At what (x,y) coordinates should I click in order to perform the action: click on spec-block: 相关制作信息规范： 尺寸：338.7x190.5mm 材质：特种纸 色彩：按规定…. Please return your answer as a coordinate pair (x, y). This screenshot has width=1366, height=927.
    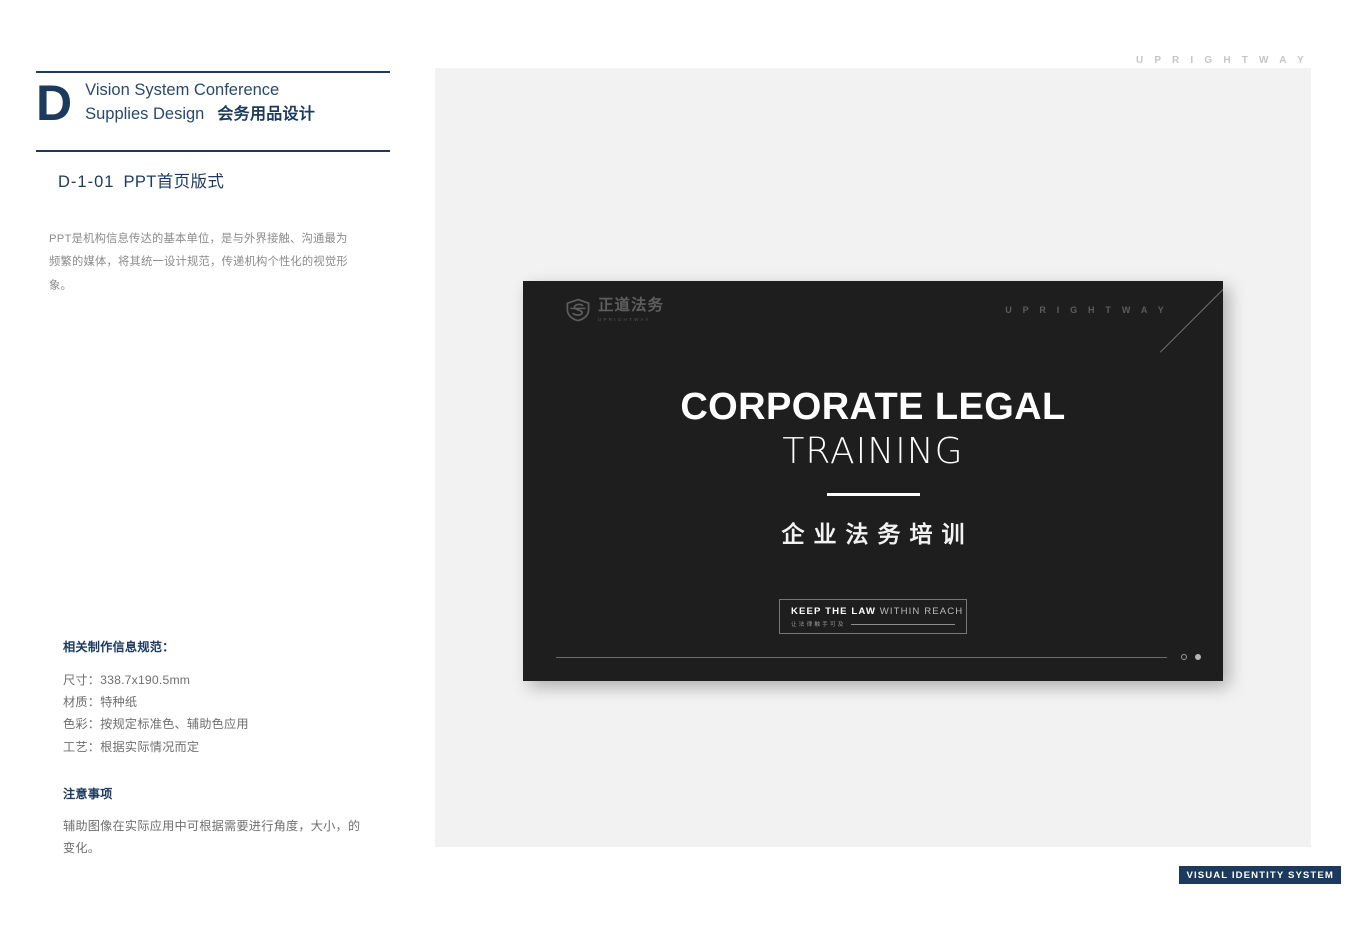
    Looking at the image, I should click on (223, 748).